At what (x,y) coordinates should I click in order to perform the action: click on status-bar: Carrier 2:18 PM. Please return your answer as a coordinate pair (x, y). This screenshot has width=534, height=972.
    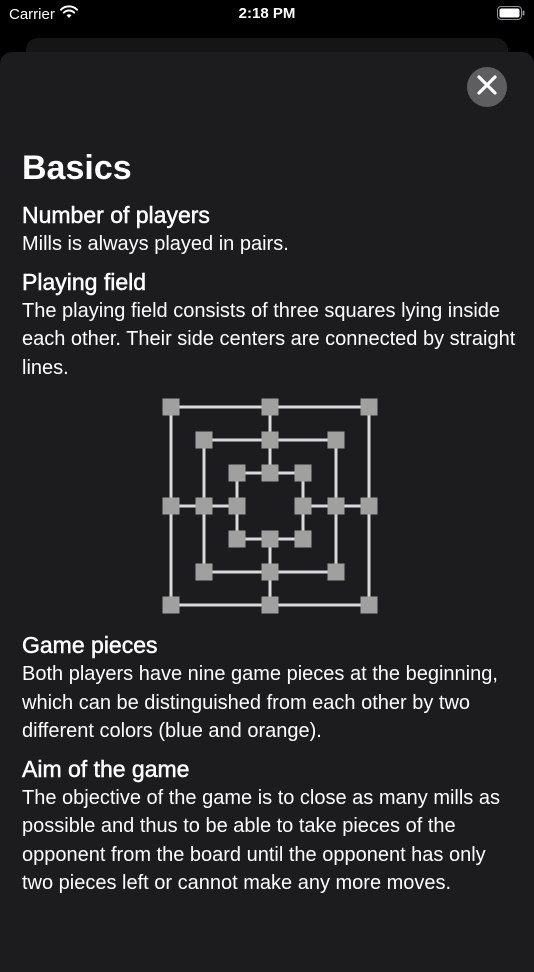
    Looking at the image, I should click on (267, 15).